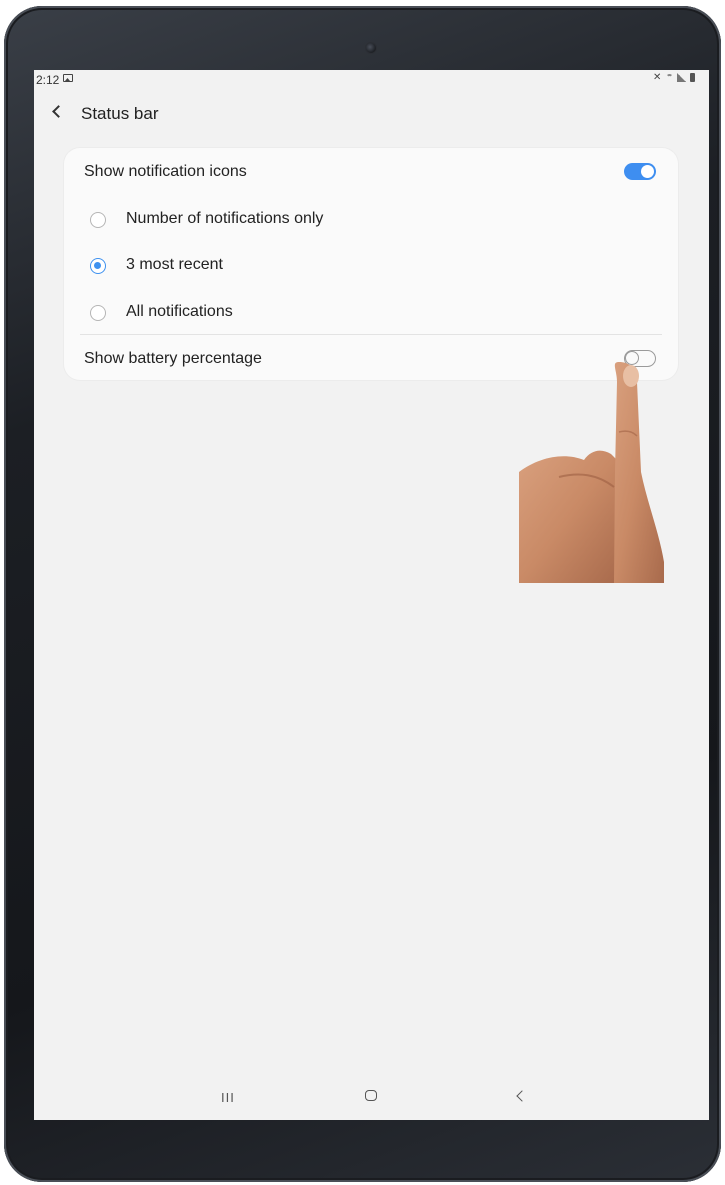 This screenshot has height=1185, width=725. I want to click on notification-option-label: 3 most recent, so click(174, 264).